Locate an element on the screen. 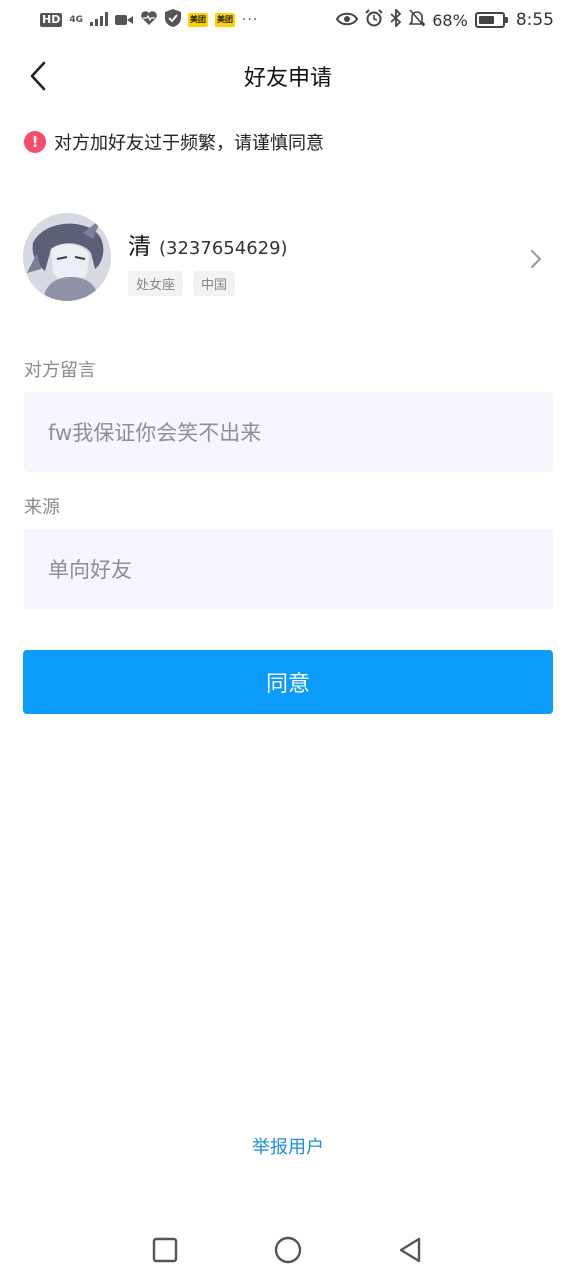 The width and height of the screenshot is (576, 1280). triangle-back-icon is located at coordinates (410, 1250).